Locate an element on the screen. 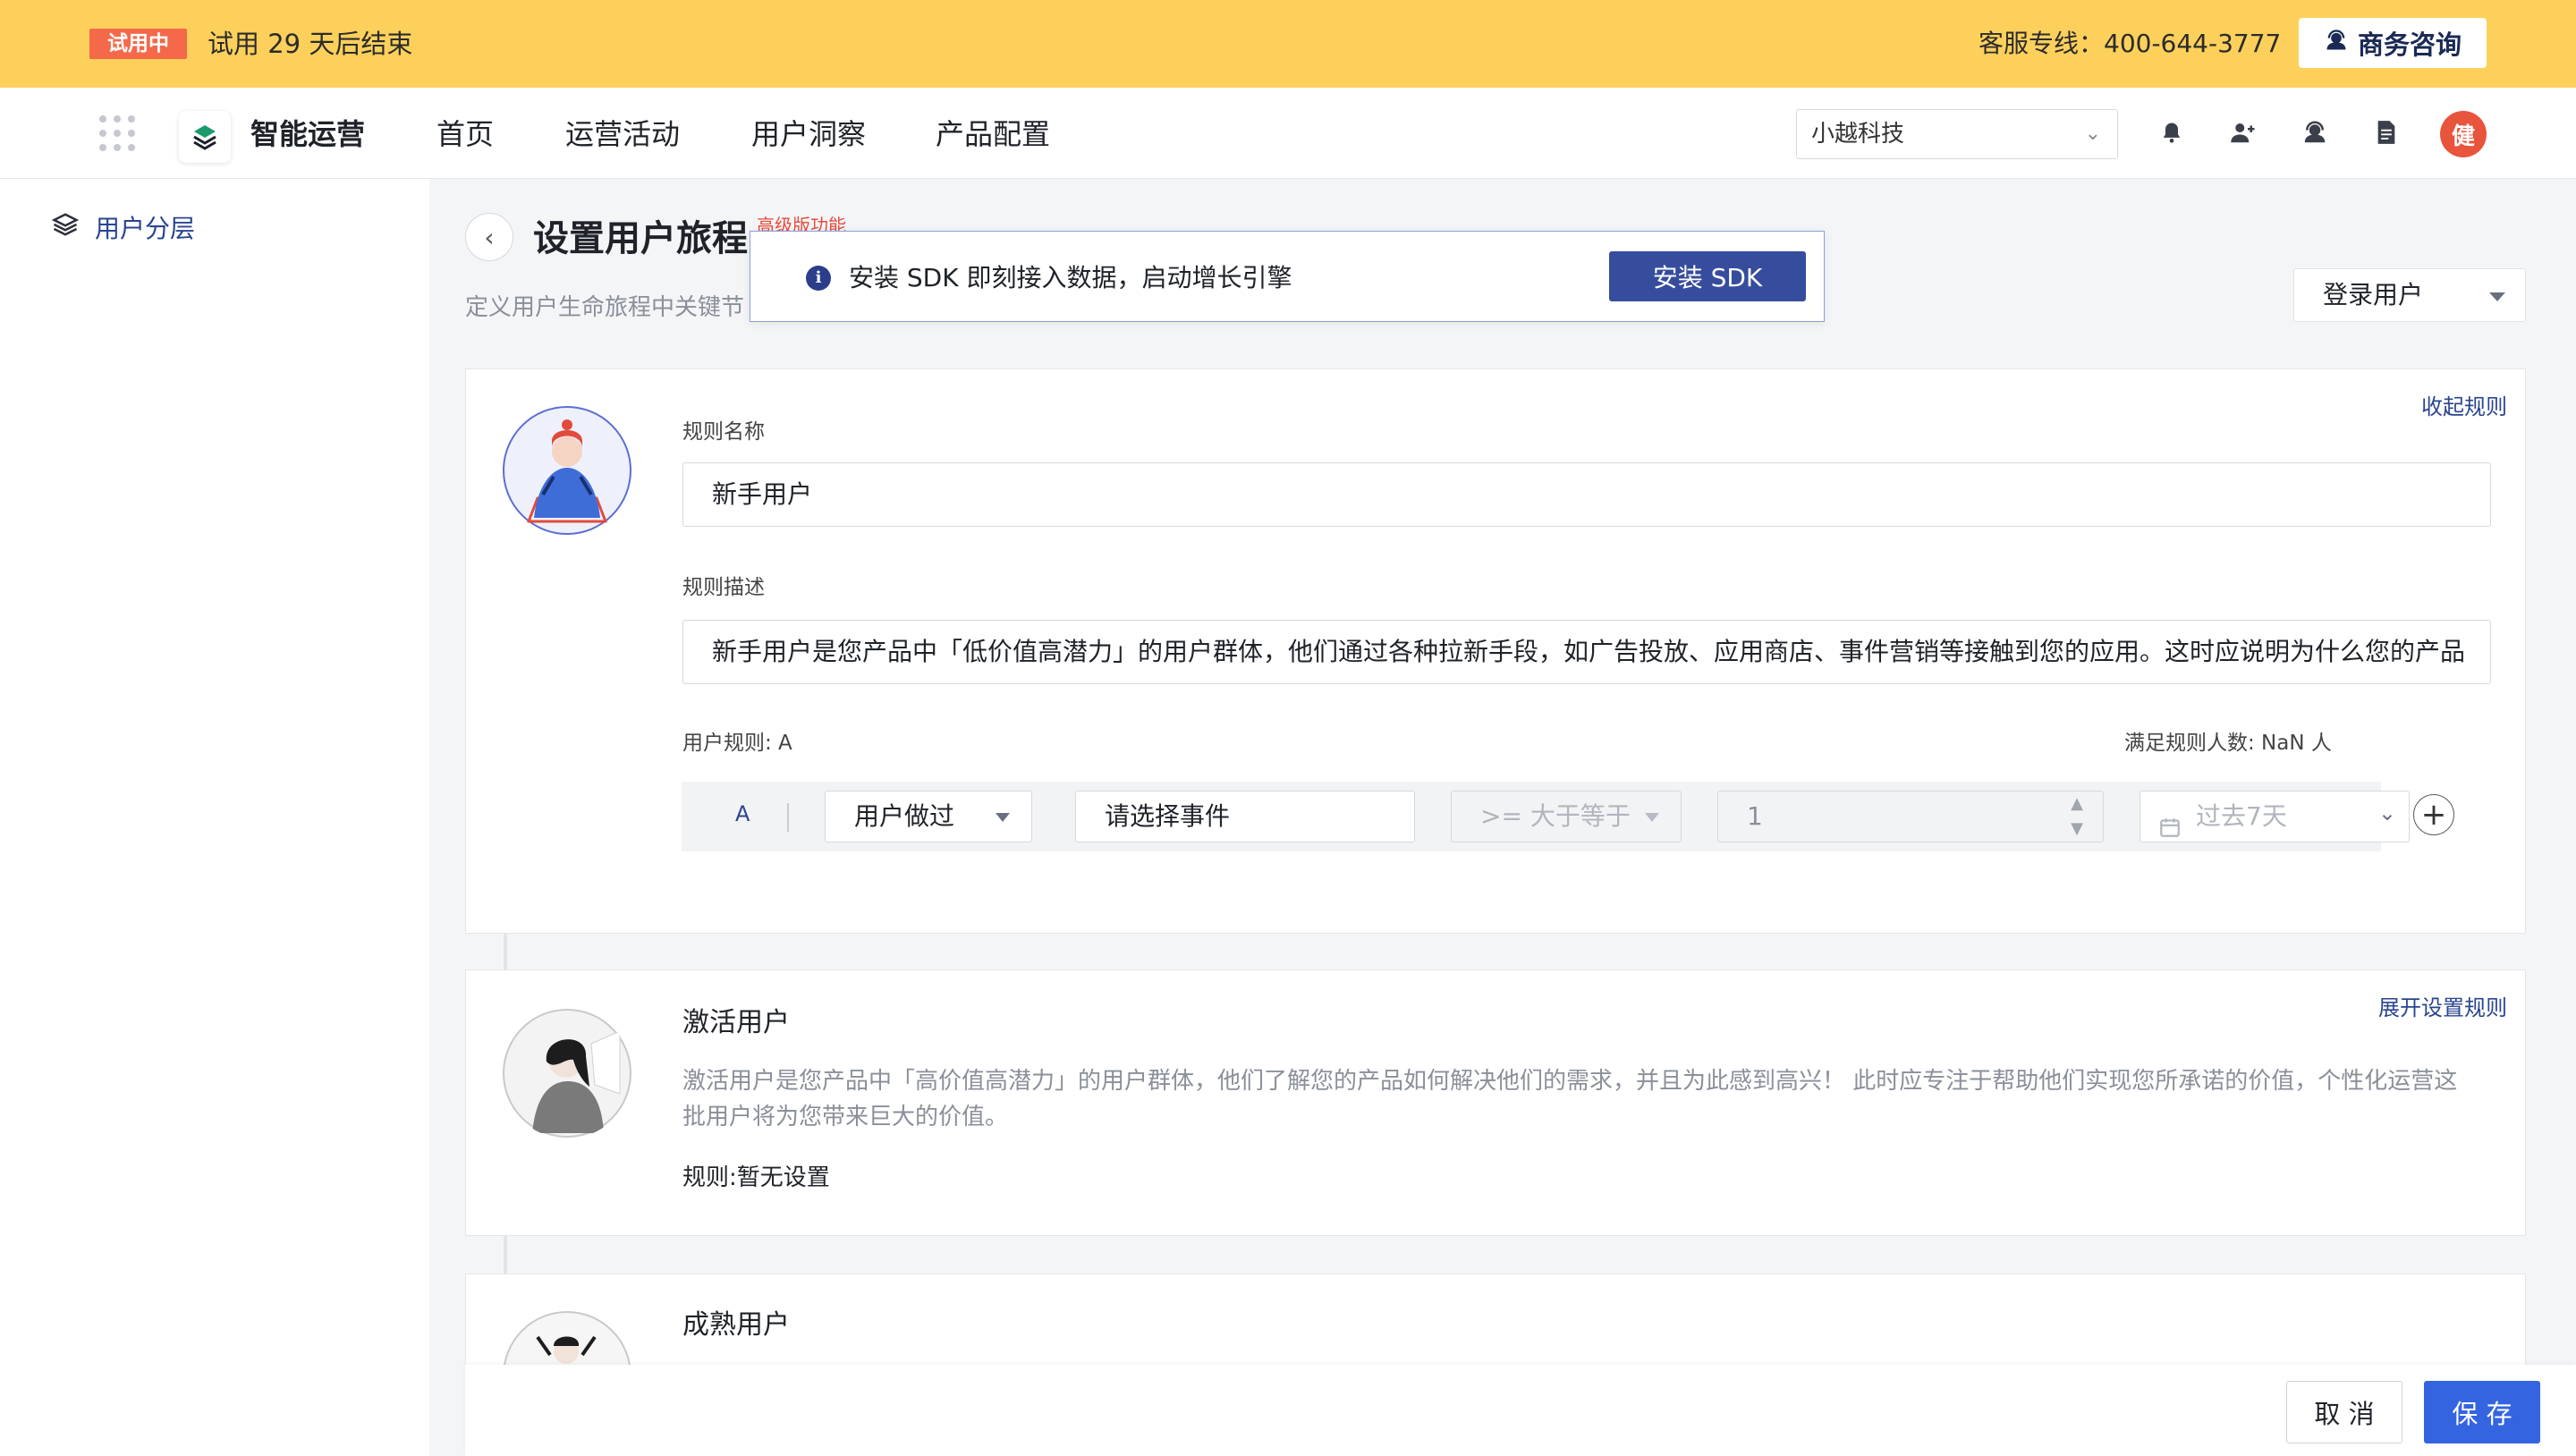  action-select: 用户做过 is located at coordinates (928, 816).